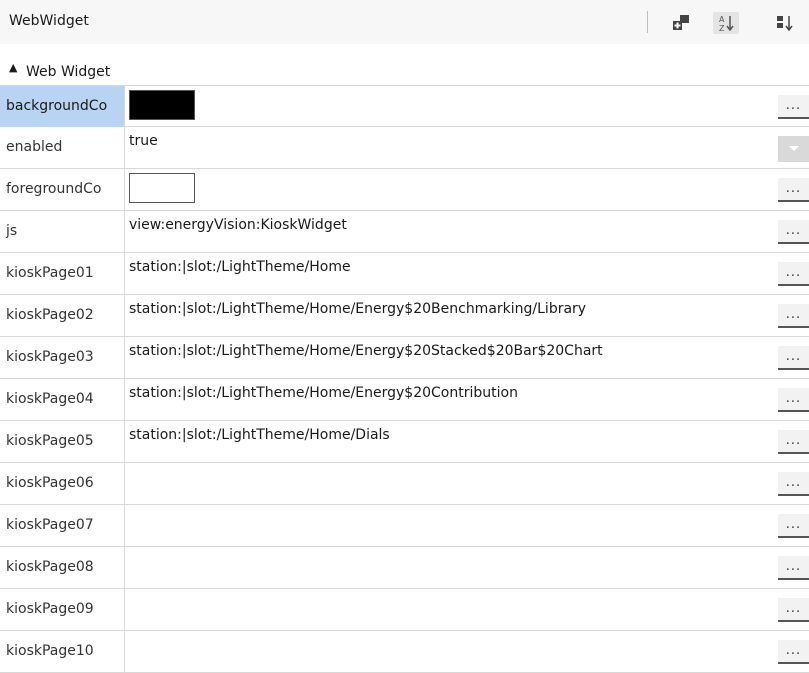  Describe the element at coordinates (62, 483) in the screenshot. I see `property-name: kioskPage06` at that location.